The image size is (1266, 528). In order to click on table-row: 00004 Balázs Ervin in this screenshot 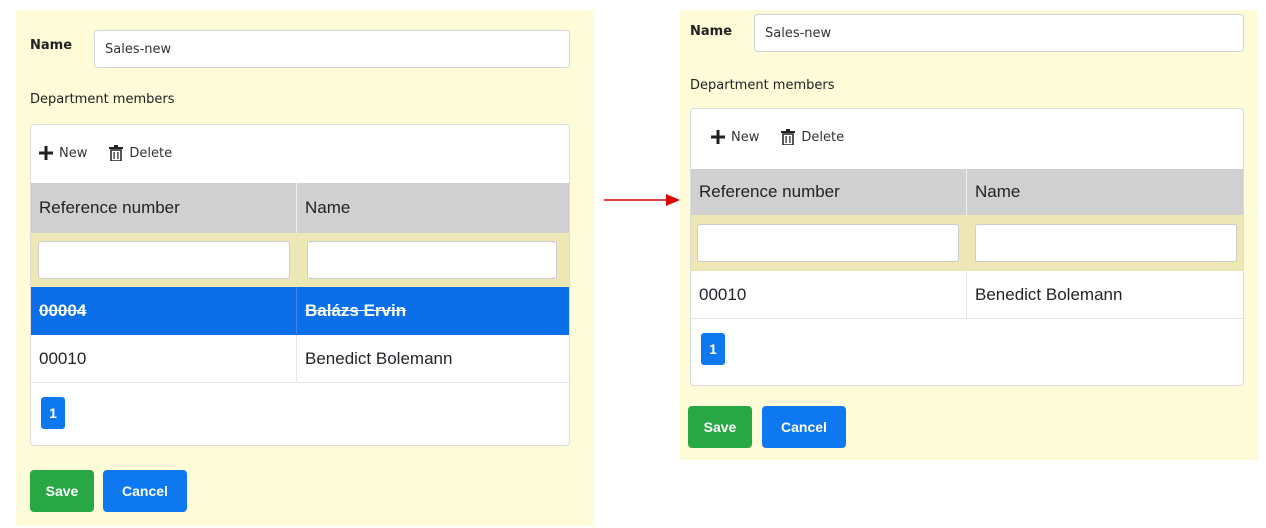, I will do `click(300, 311)`.